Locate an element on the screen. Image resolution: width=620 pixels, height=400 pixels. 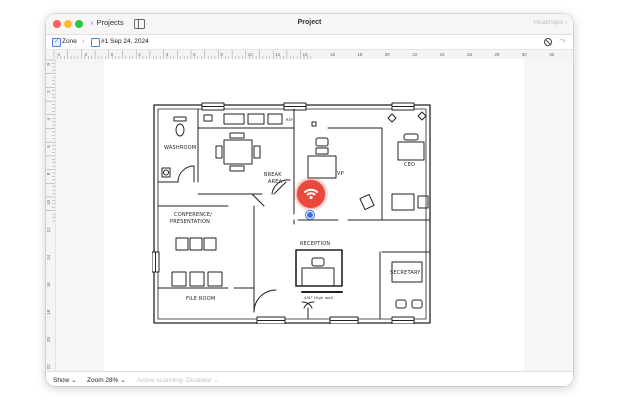
scanning-label: Active scanning: Disabled is located at coordinates (174, 380).